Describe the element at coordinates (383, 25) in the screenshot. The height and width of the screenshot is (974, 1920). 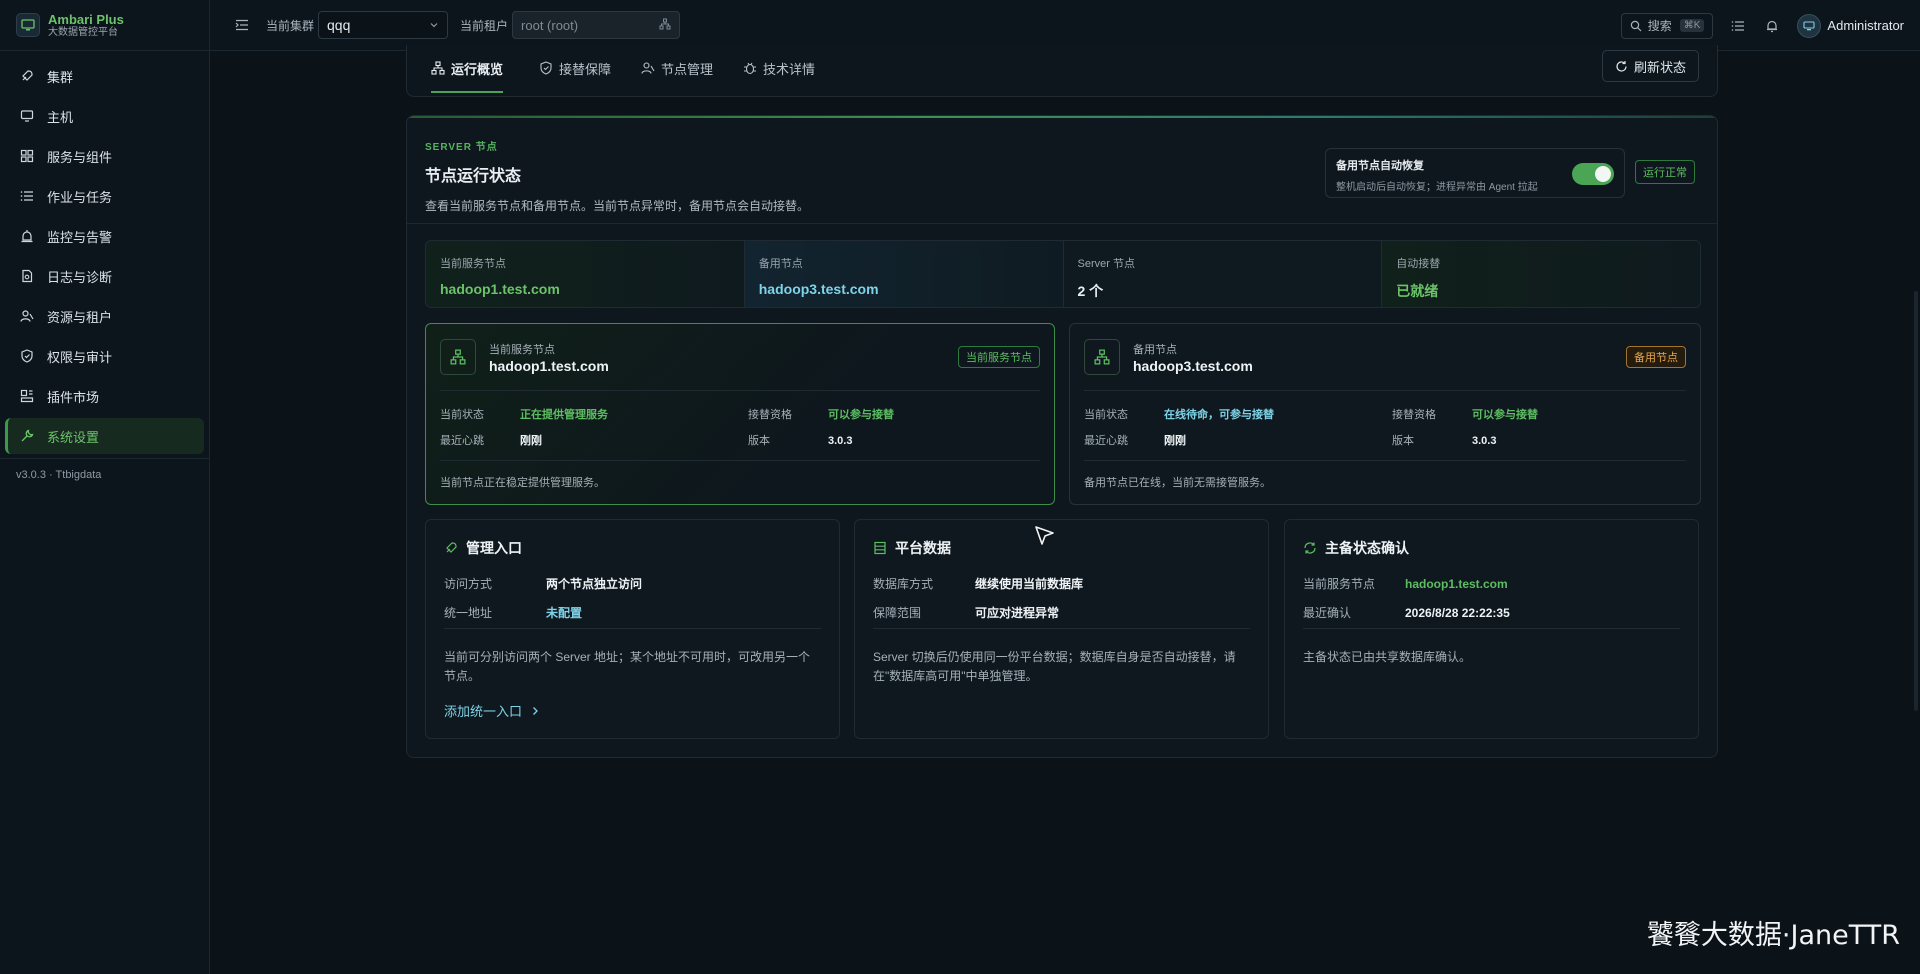
I see `cluster-select: qqq` at that location.